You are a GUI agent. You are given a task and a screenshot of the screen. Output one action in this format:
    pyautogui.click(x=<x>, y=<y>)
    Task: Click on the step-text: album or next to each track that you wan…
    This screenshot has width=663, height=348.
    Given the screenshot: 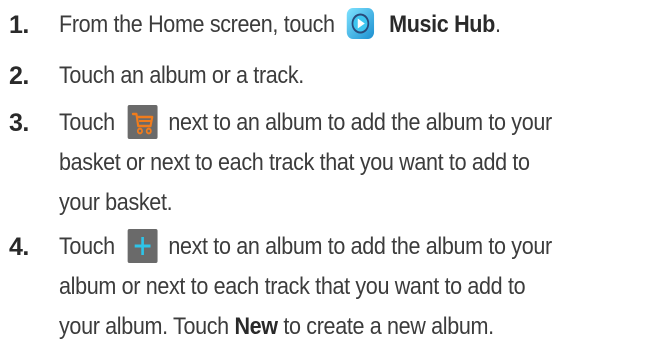 What is the action you would take?
    pyautogui.click(x=292, y=286)
    